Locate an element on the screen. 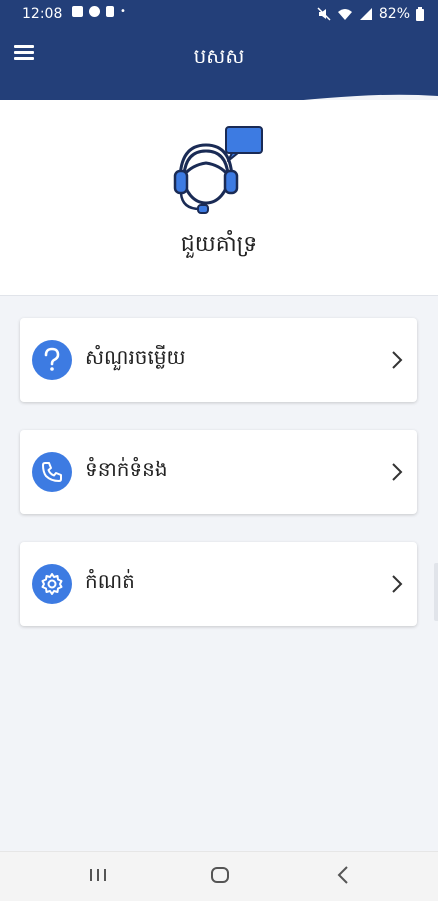 The height and width of the screenshot is (901, 438). settings-label: កំណត់ is located at coordinates (110, 581).